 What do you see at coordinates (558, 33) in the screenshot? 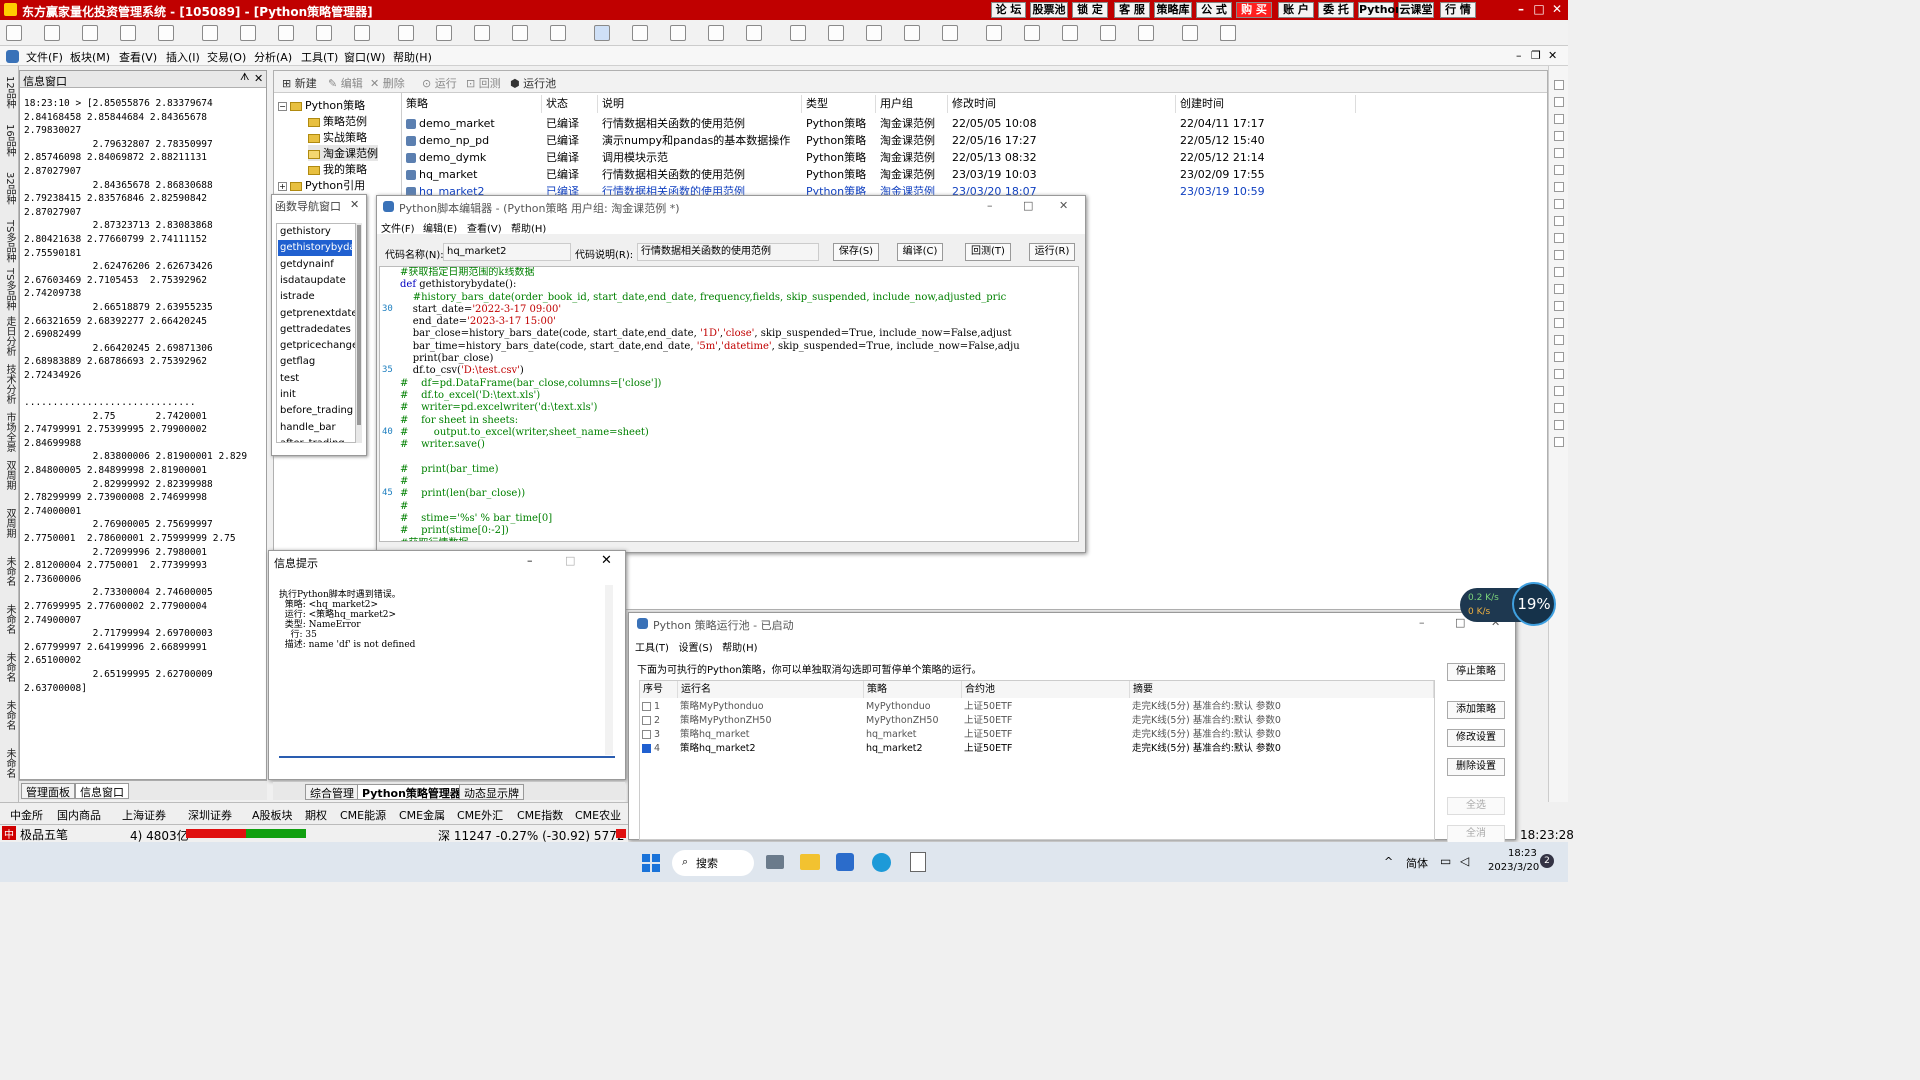
I see `settings-icon` at bounding box center [558, 33].